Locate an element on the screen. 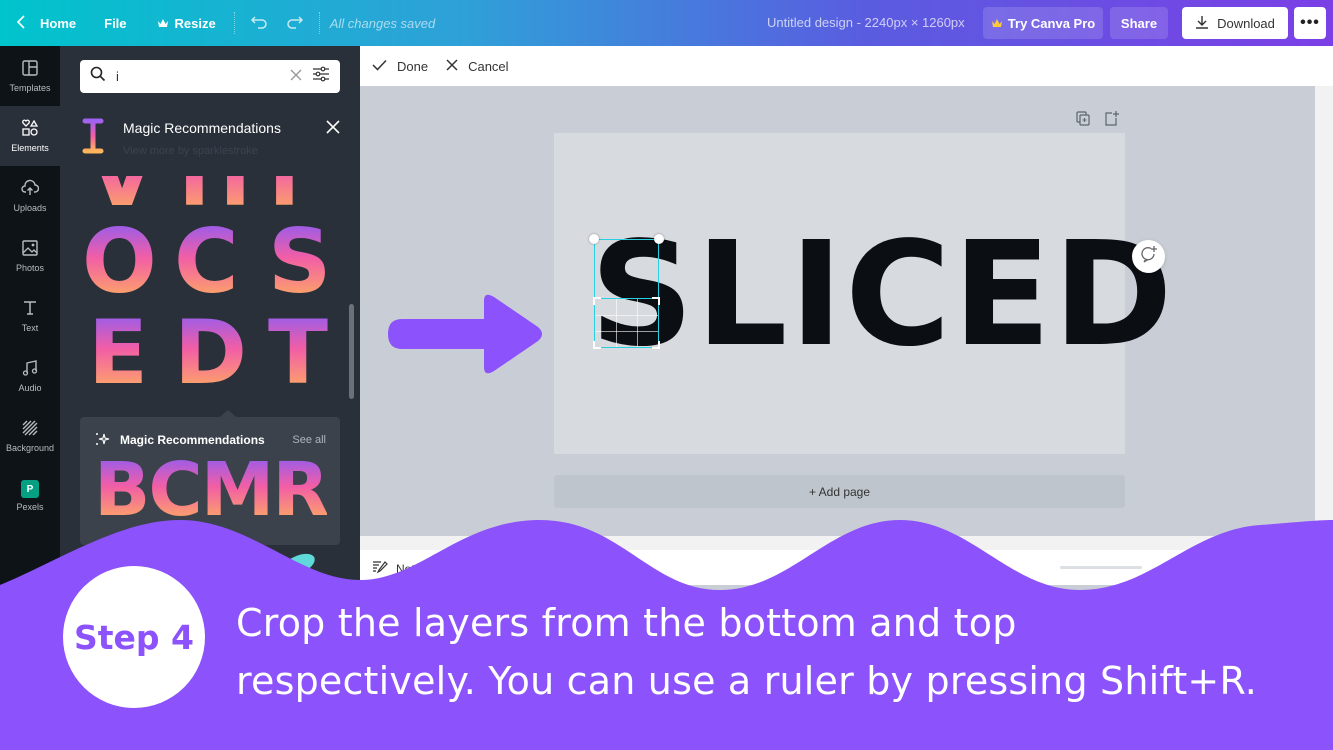 The width and height of the screenshot is (1333, 750). notes-button: Notes is located at coordinates (399, 568).